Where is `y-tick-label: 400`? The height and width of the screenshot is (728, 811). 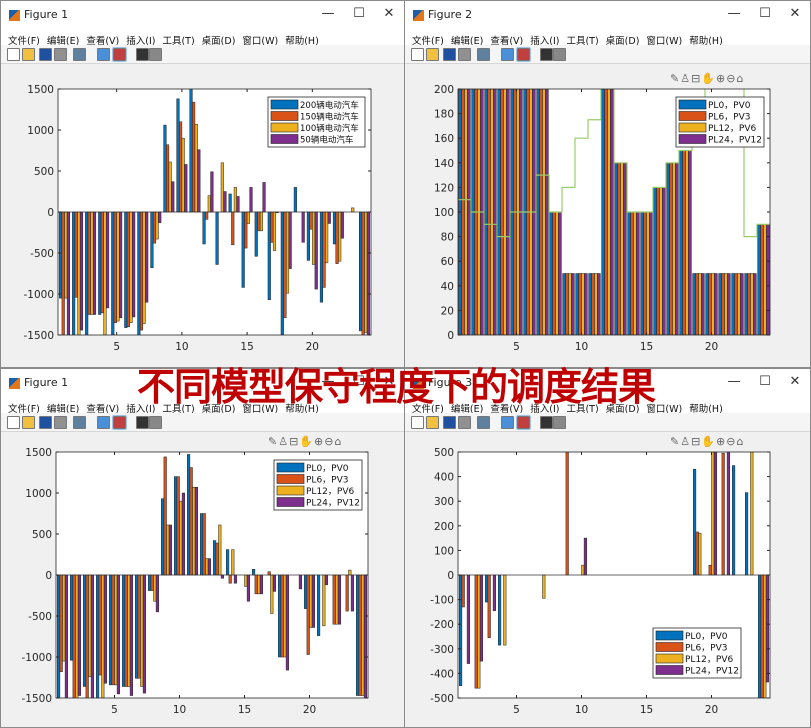 y-tick-label: 400 is located at coordinates (444, 478).